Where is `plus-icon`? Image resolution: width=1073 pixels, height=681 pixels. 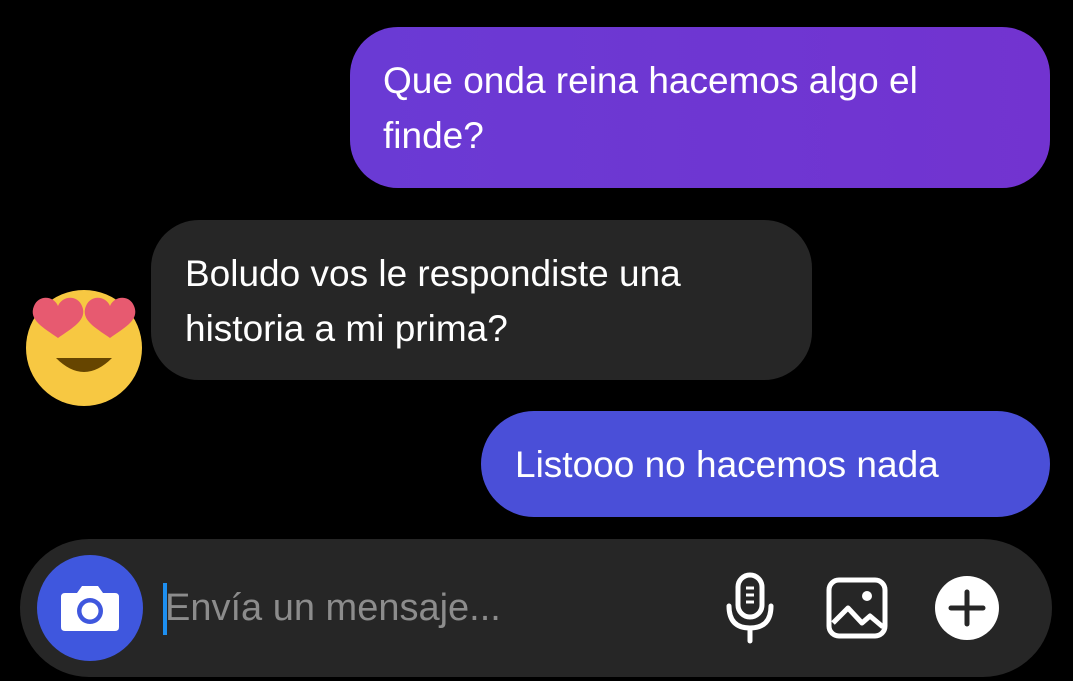 plus-icon is located at coordinates (967, 608).